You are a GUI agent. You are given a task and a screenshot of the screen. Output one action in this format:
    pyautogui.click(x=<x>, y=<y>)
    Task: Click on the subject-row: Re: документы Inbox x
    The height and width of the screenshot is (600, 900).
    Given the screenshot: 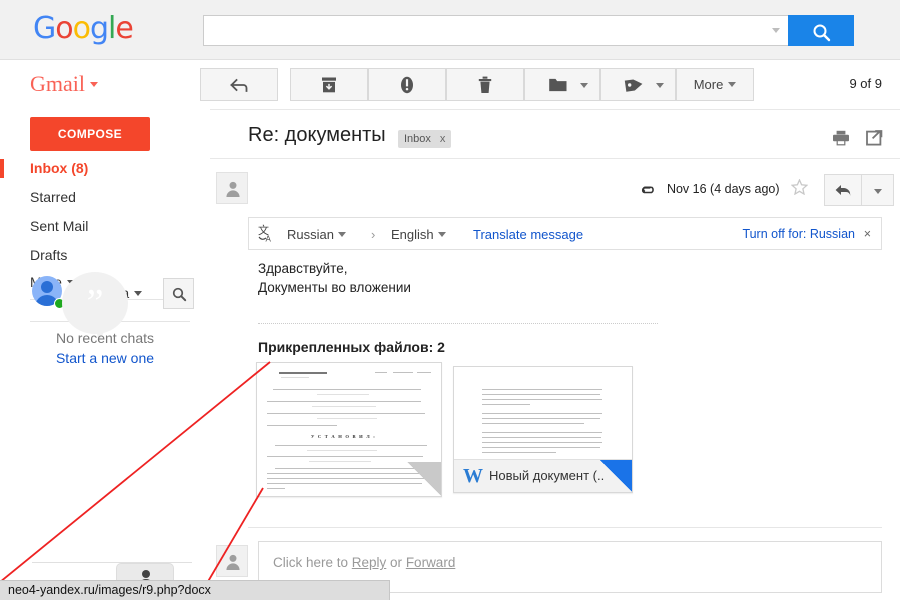 What is the action you would take?
    pyautogui.click(x=555, y=138)
    